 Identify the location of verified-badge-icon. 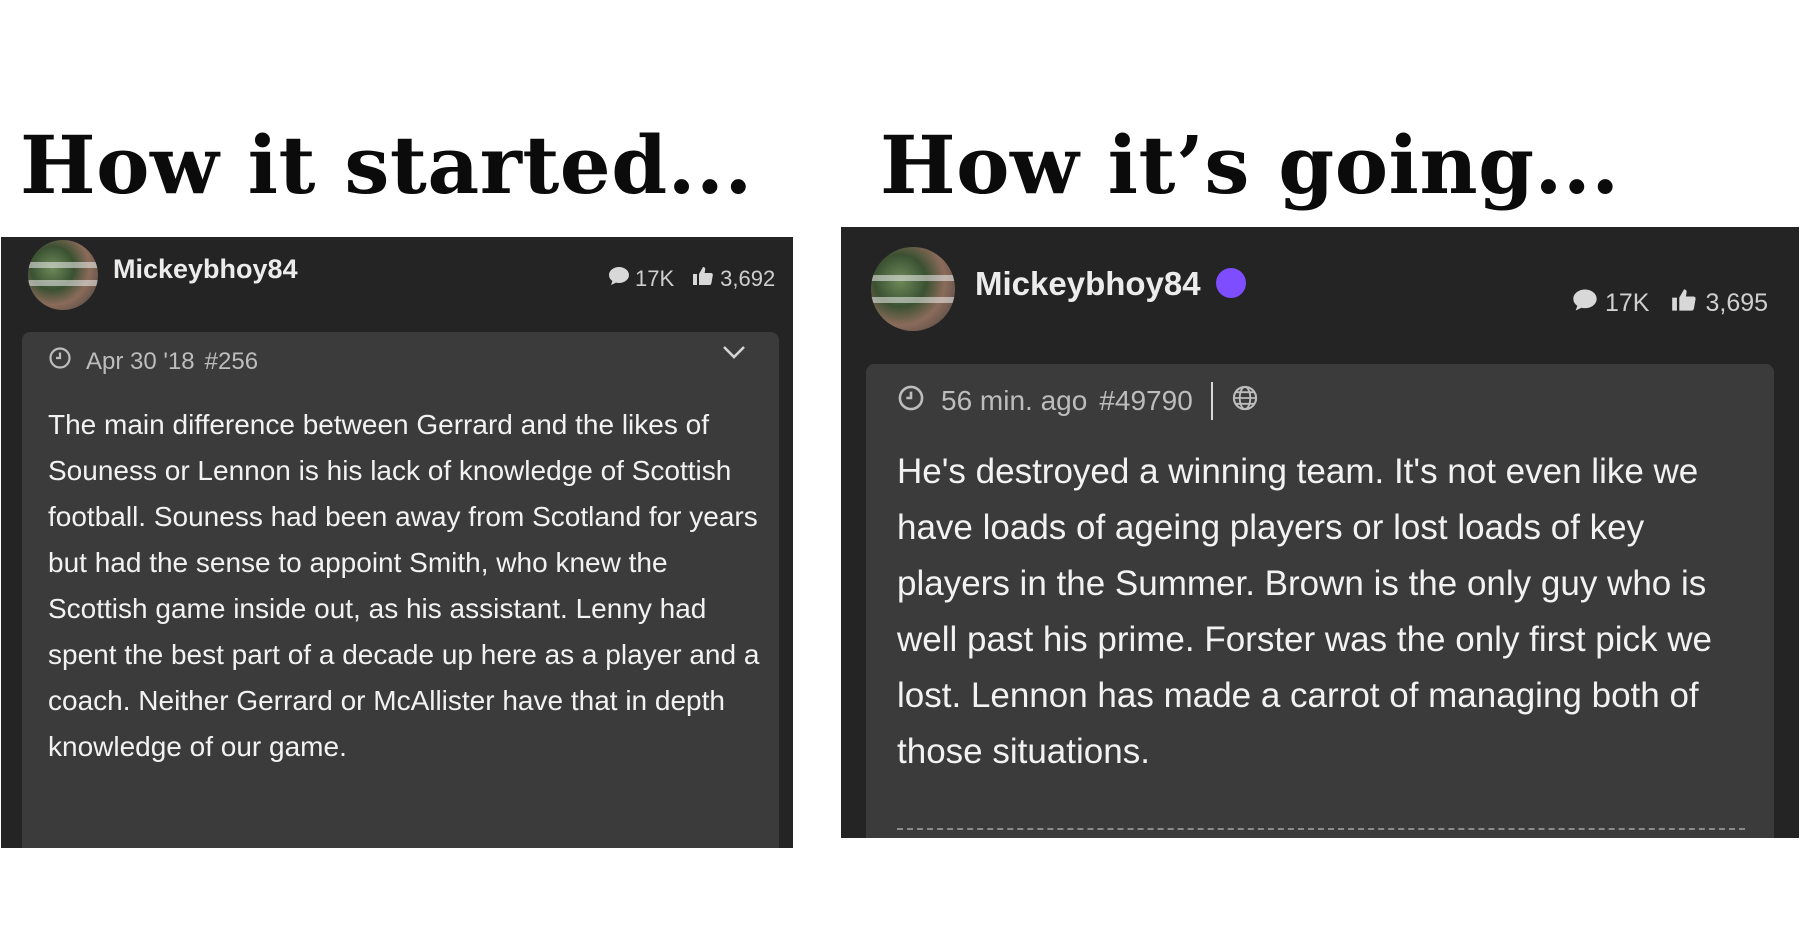
(1230, 283).